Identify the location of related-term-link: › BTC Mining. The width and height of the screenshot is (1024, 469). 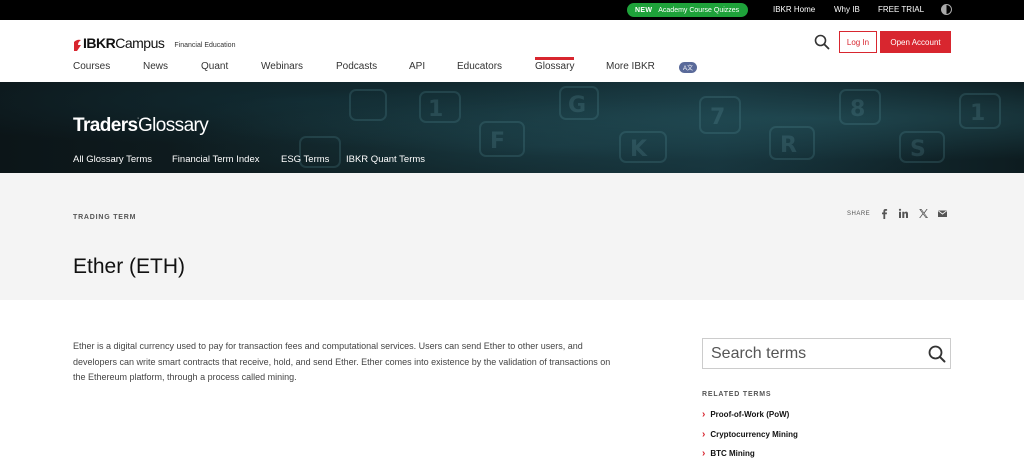
(728, 453).